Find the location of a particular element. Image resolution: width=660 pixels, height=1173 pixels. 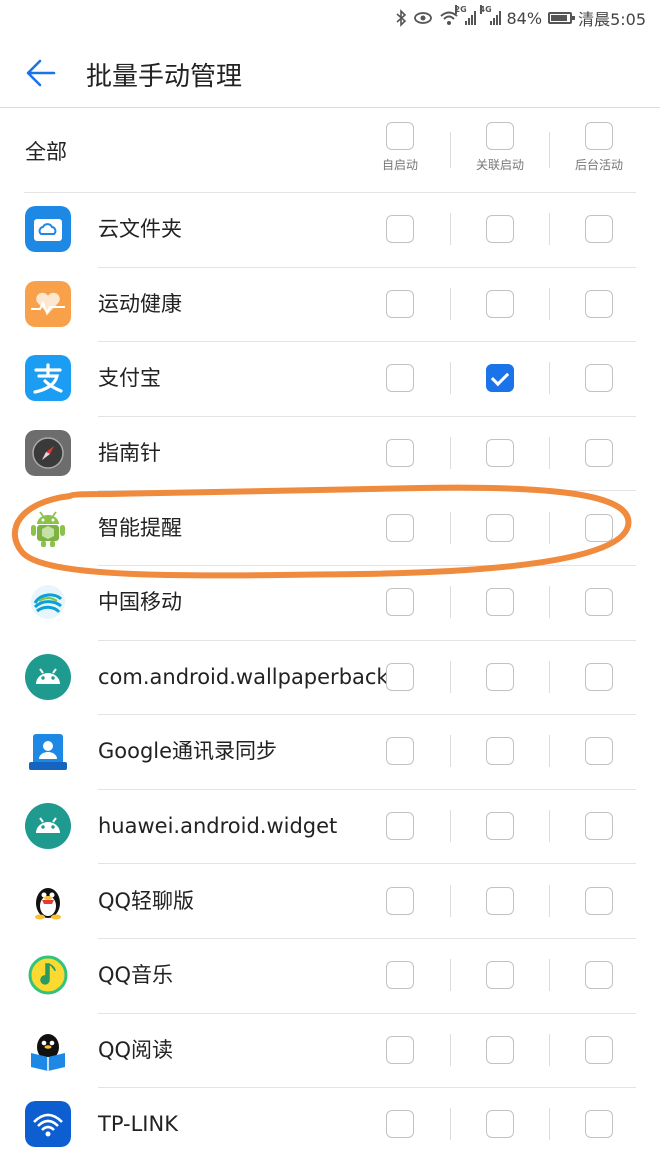

qq-penguin-icon is located at coordinates (48, 900).